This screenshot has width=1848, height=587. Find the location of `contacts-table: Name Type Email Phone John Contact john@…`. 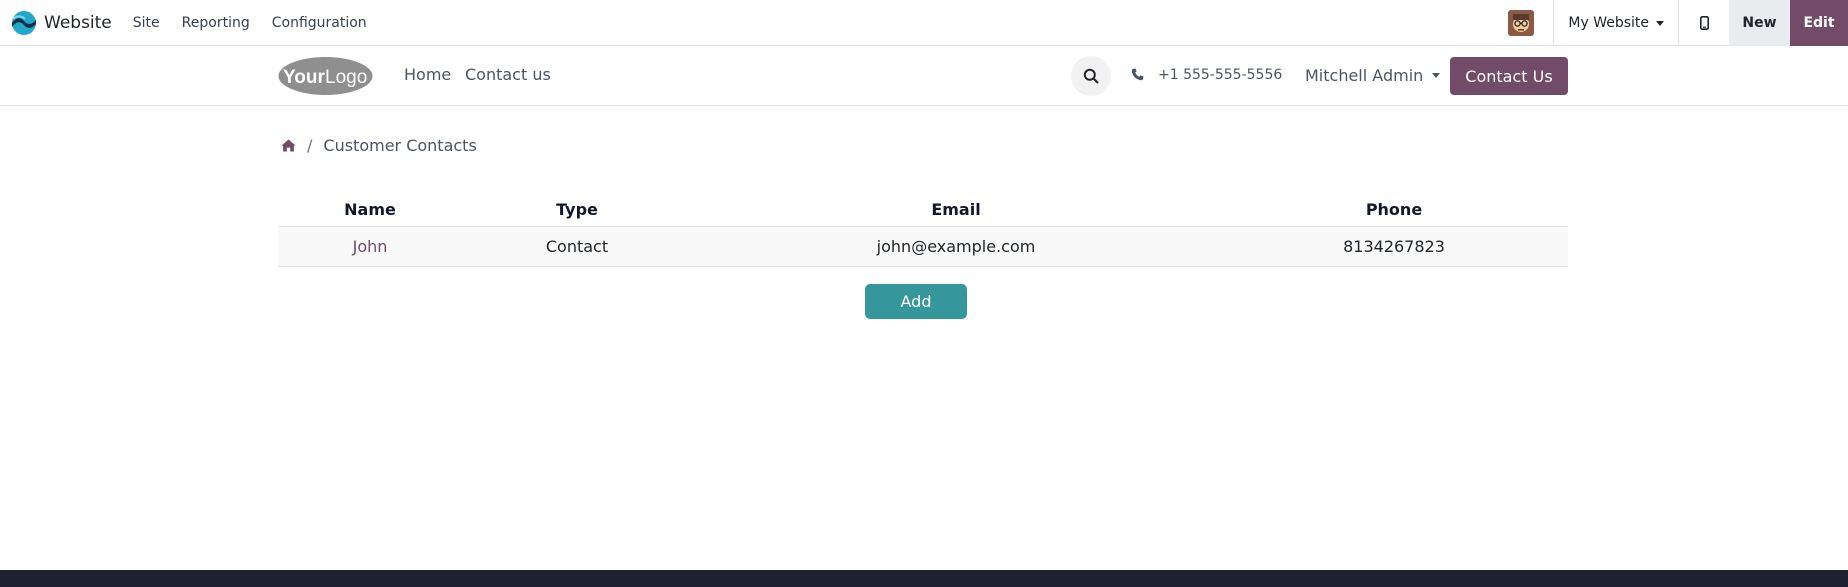

contacts-table: Name Type Email Phone John Contact john@… is located at coordinates (923, 230).